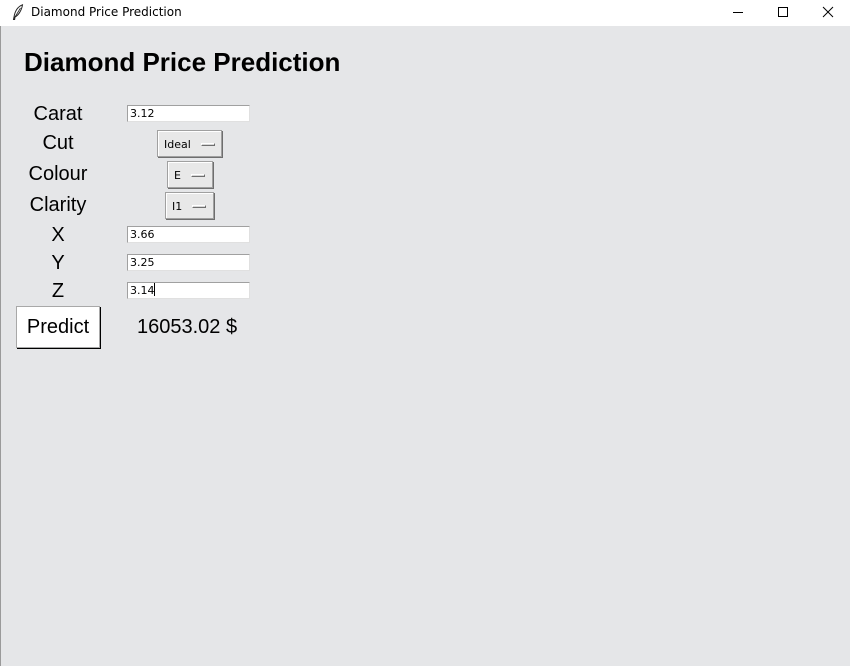 The image size is (850, 666). I want to click on clarity-selected: I1, so click(177, 206).